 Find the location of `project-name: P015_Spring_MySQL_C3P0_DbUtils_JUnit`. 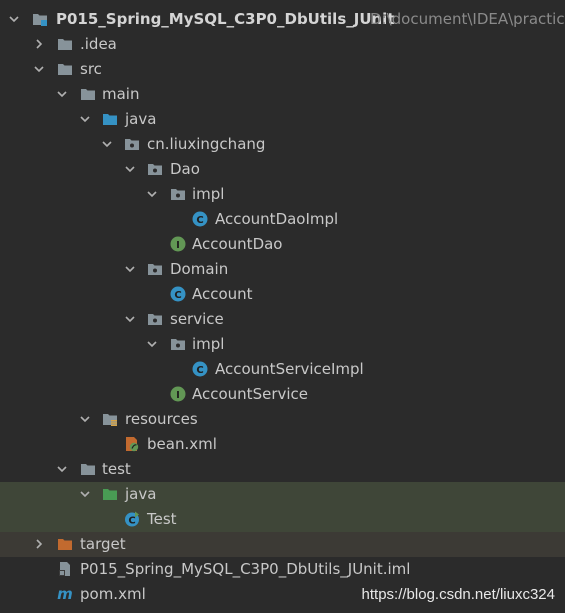

project-name: P015_Spring_MySQL_C3P0_DbUtils_JUnit is located at coordinates (225, 19).